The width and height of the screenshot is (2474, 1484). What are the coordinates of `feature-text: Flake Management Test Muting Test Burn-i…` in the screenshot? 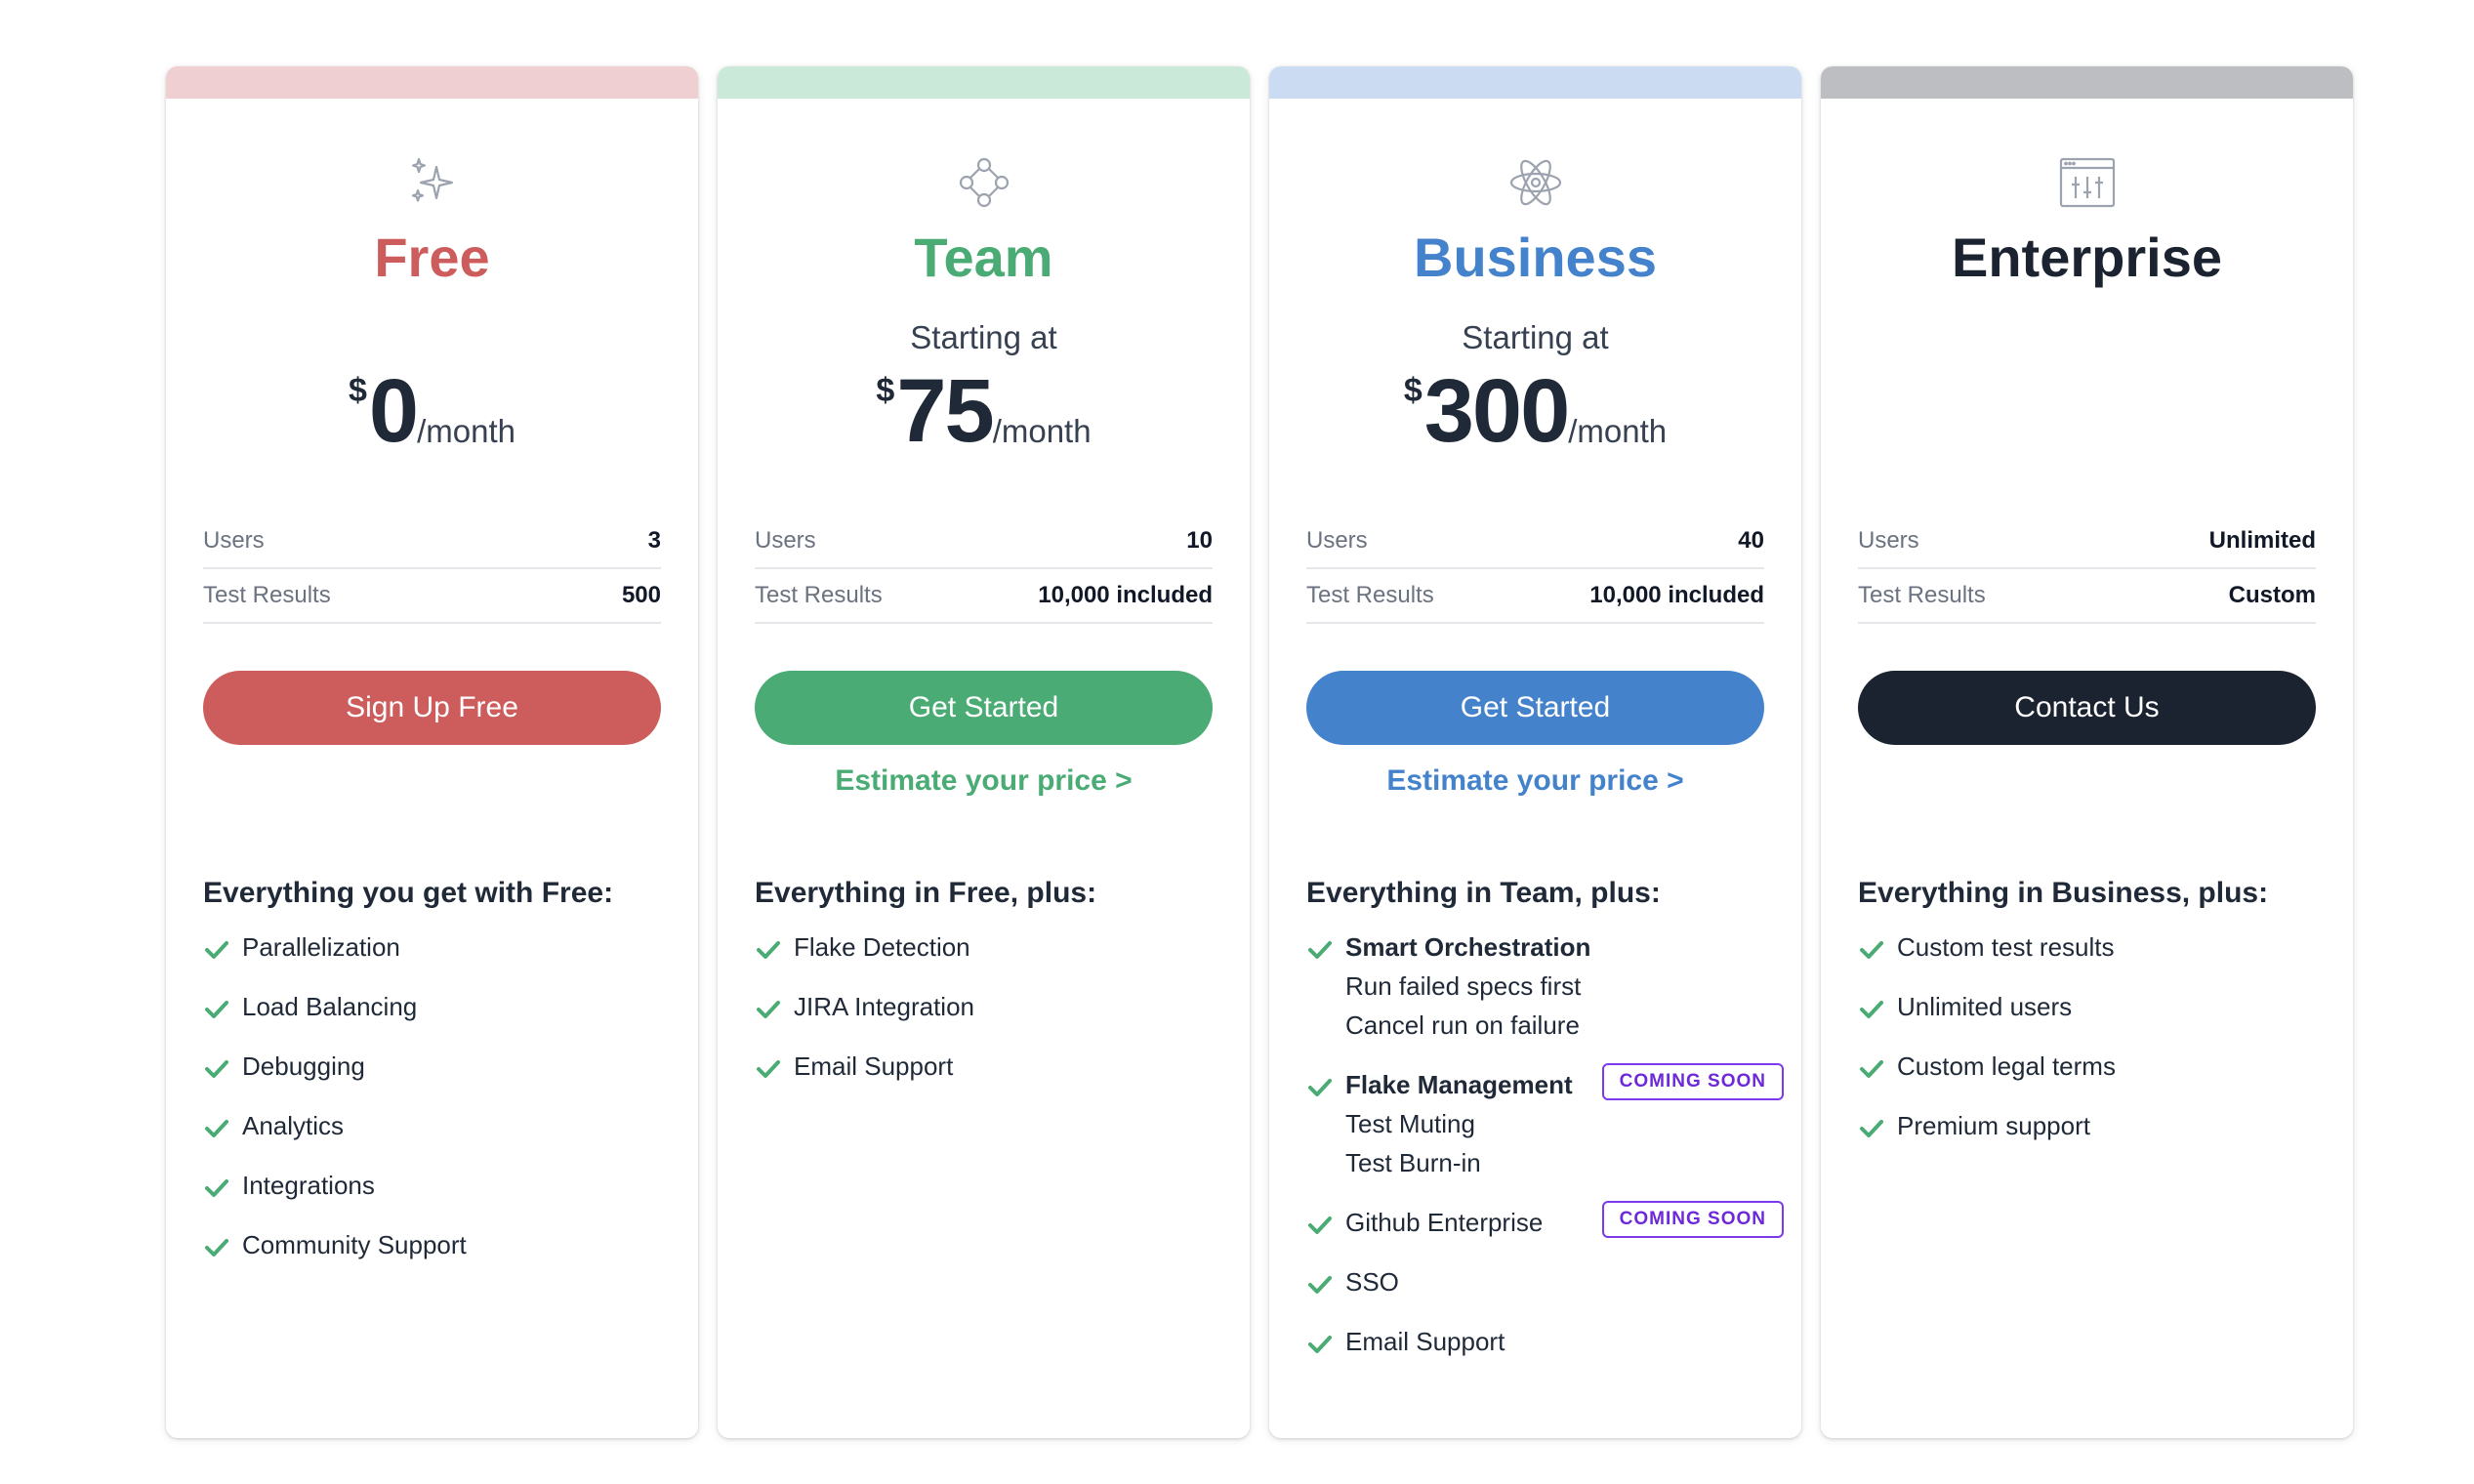 It's located at (1459, 1123).